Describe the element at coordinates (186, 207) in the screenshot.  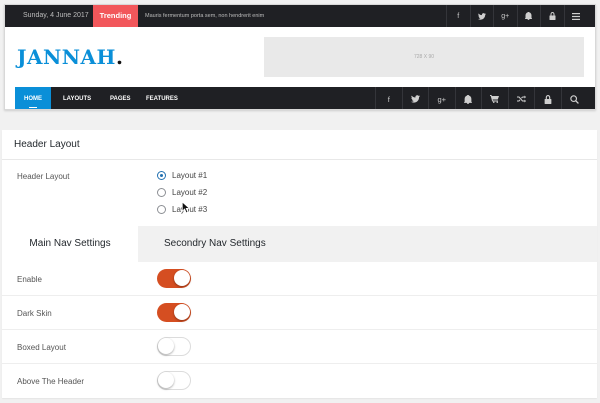
I see `mouse-cursor-icon` at that location.